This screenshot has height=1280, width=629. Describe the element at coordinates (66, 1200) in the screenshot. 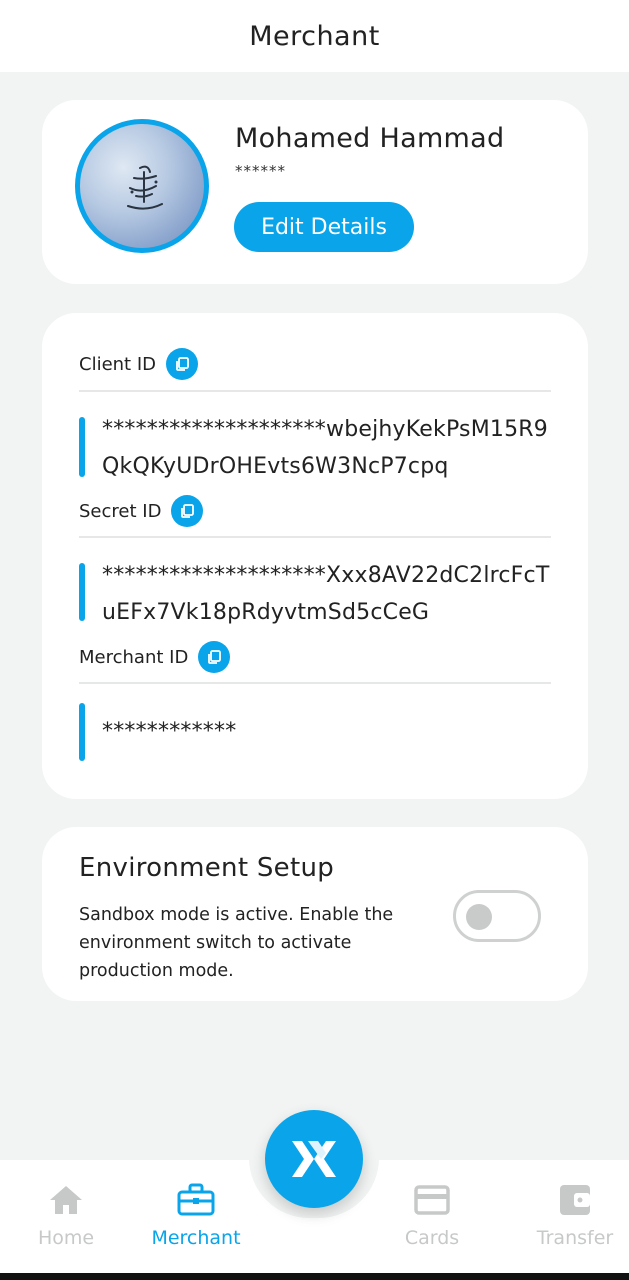

I see `home-icon` at that location.